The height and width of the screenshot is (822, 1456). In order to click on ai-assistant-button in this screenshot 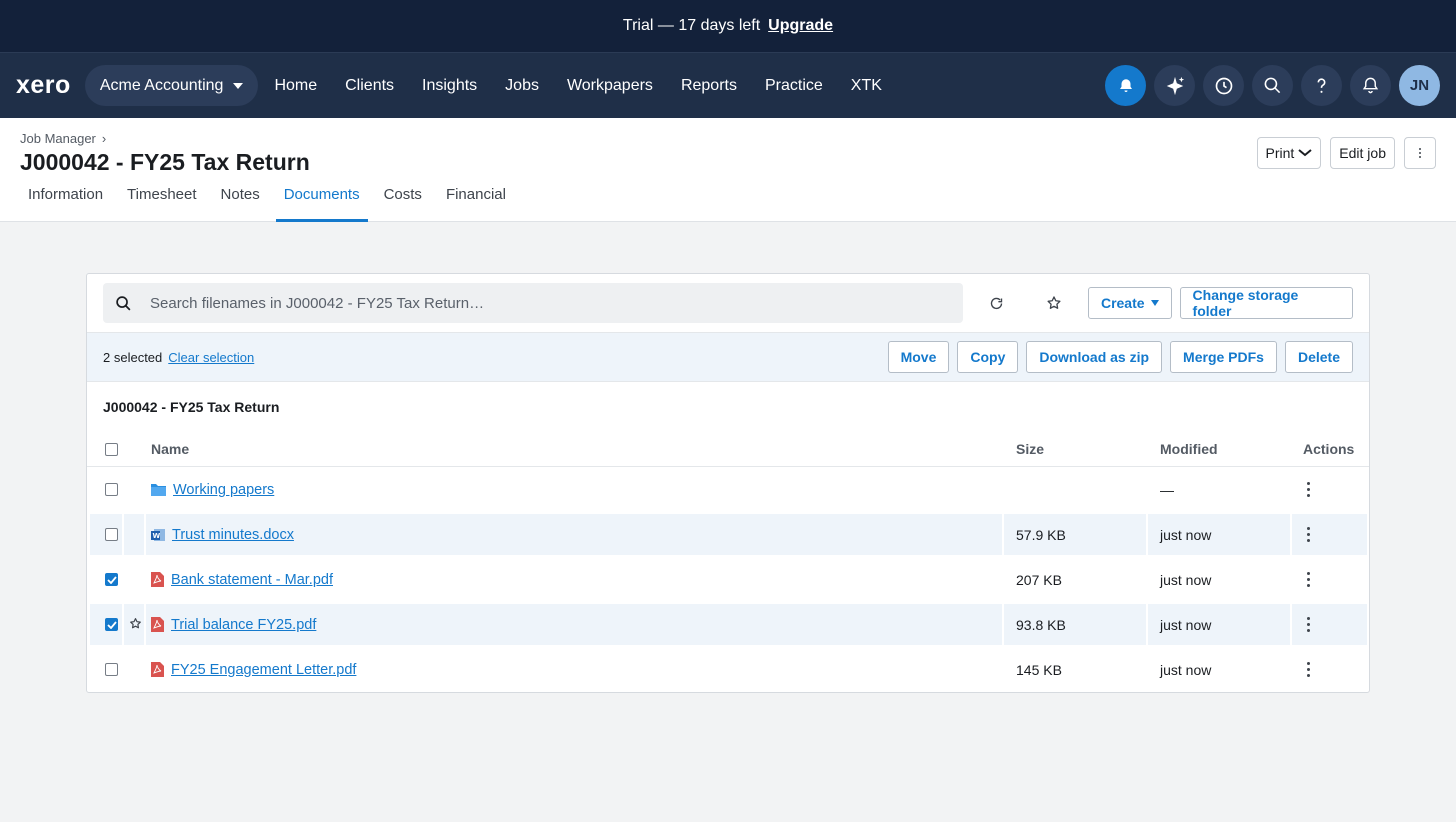, I will do `click(1174, 85)`.